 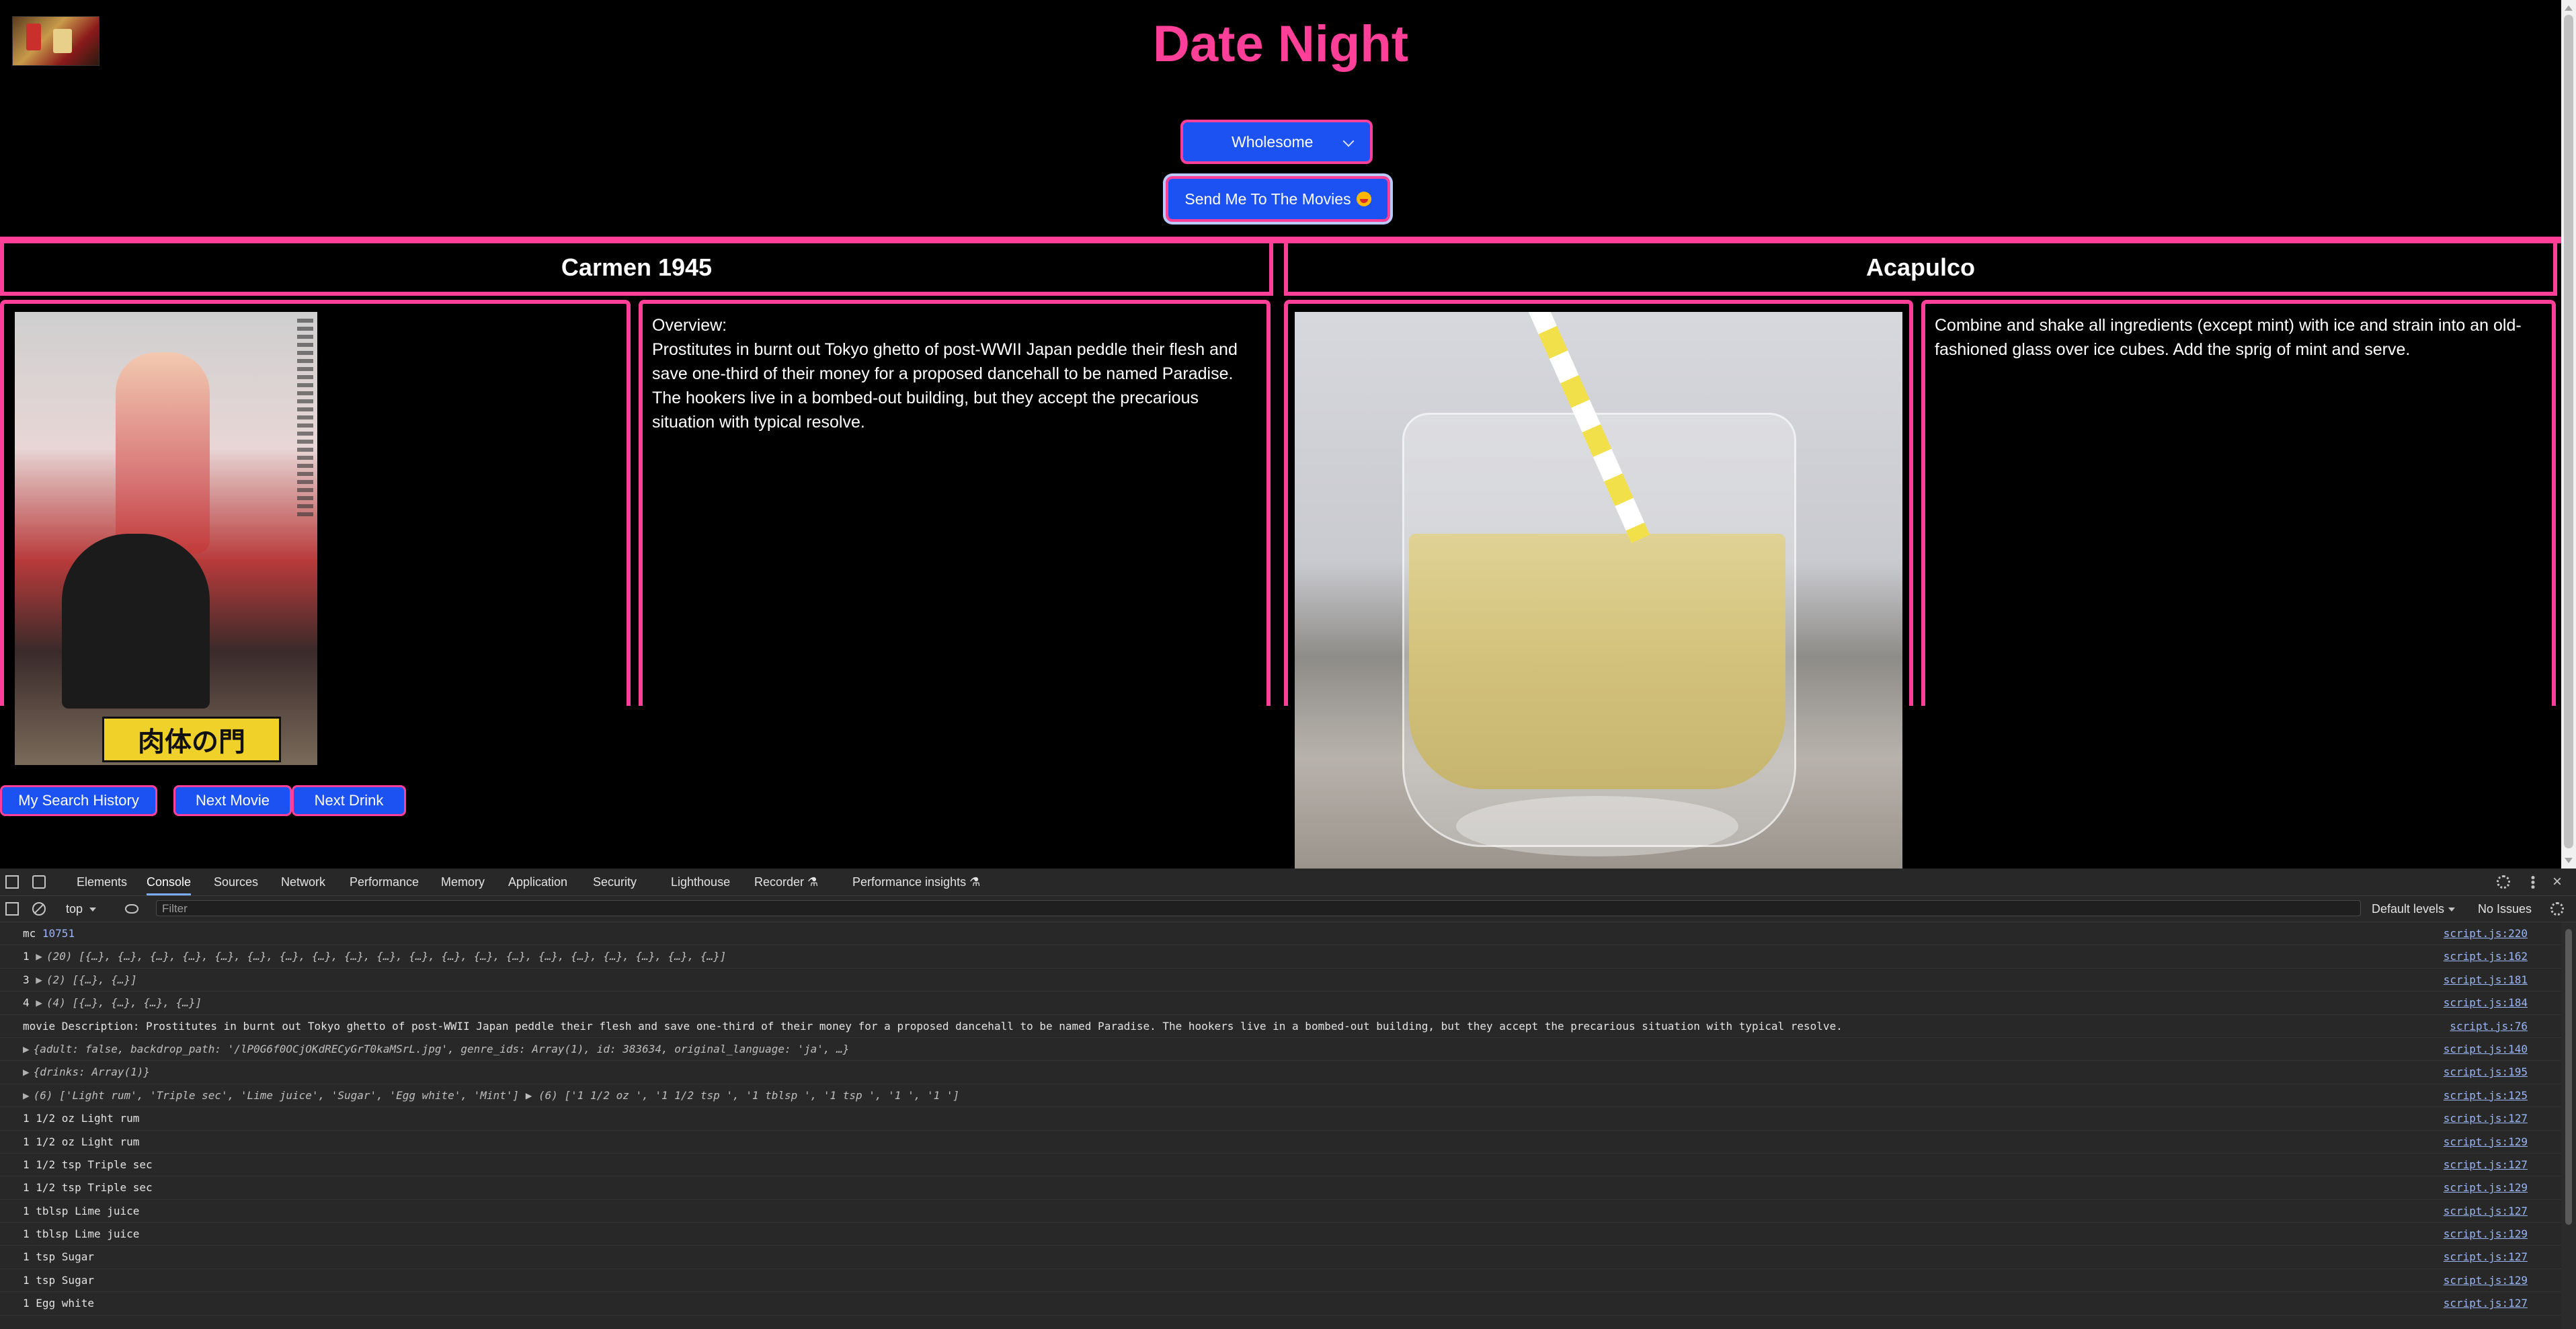 I want to click on console-log-message: 1 Egg white, so click(x=1191, y=1303).